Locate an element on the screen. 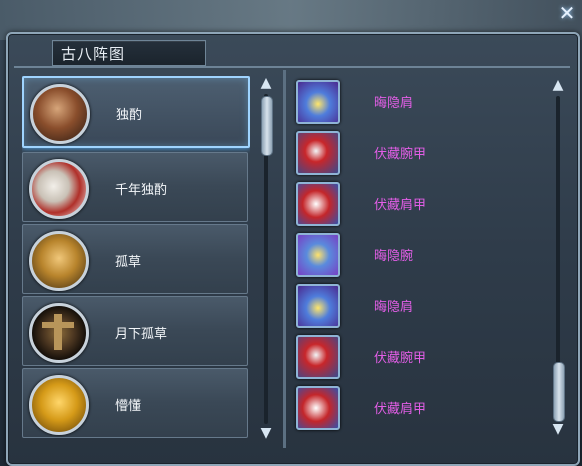 The width and height of the screenshot is (582, 466). character-name: 独酌 is located at coordinates (129, 115).